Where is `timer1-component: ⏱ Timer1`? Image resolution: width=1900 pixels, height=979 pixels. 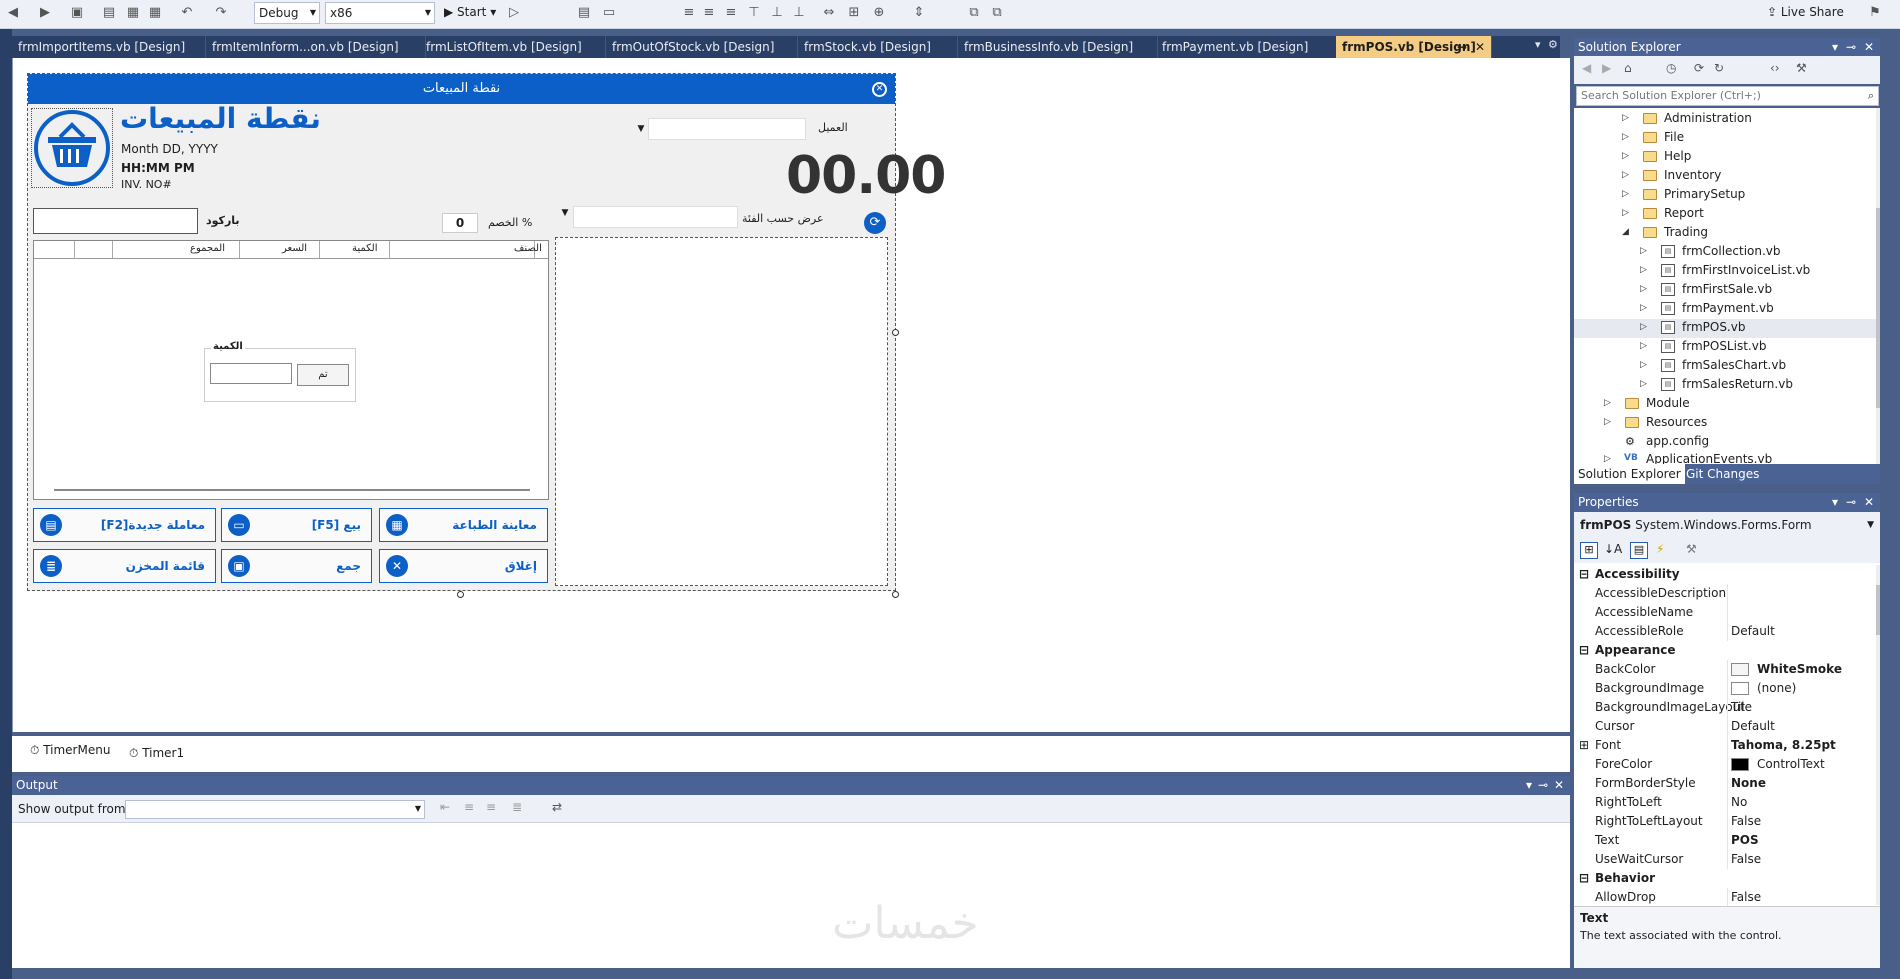 timer1-component: ⏱ Timer1 is located at coordinates (156, 753).